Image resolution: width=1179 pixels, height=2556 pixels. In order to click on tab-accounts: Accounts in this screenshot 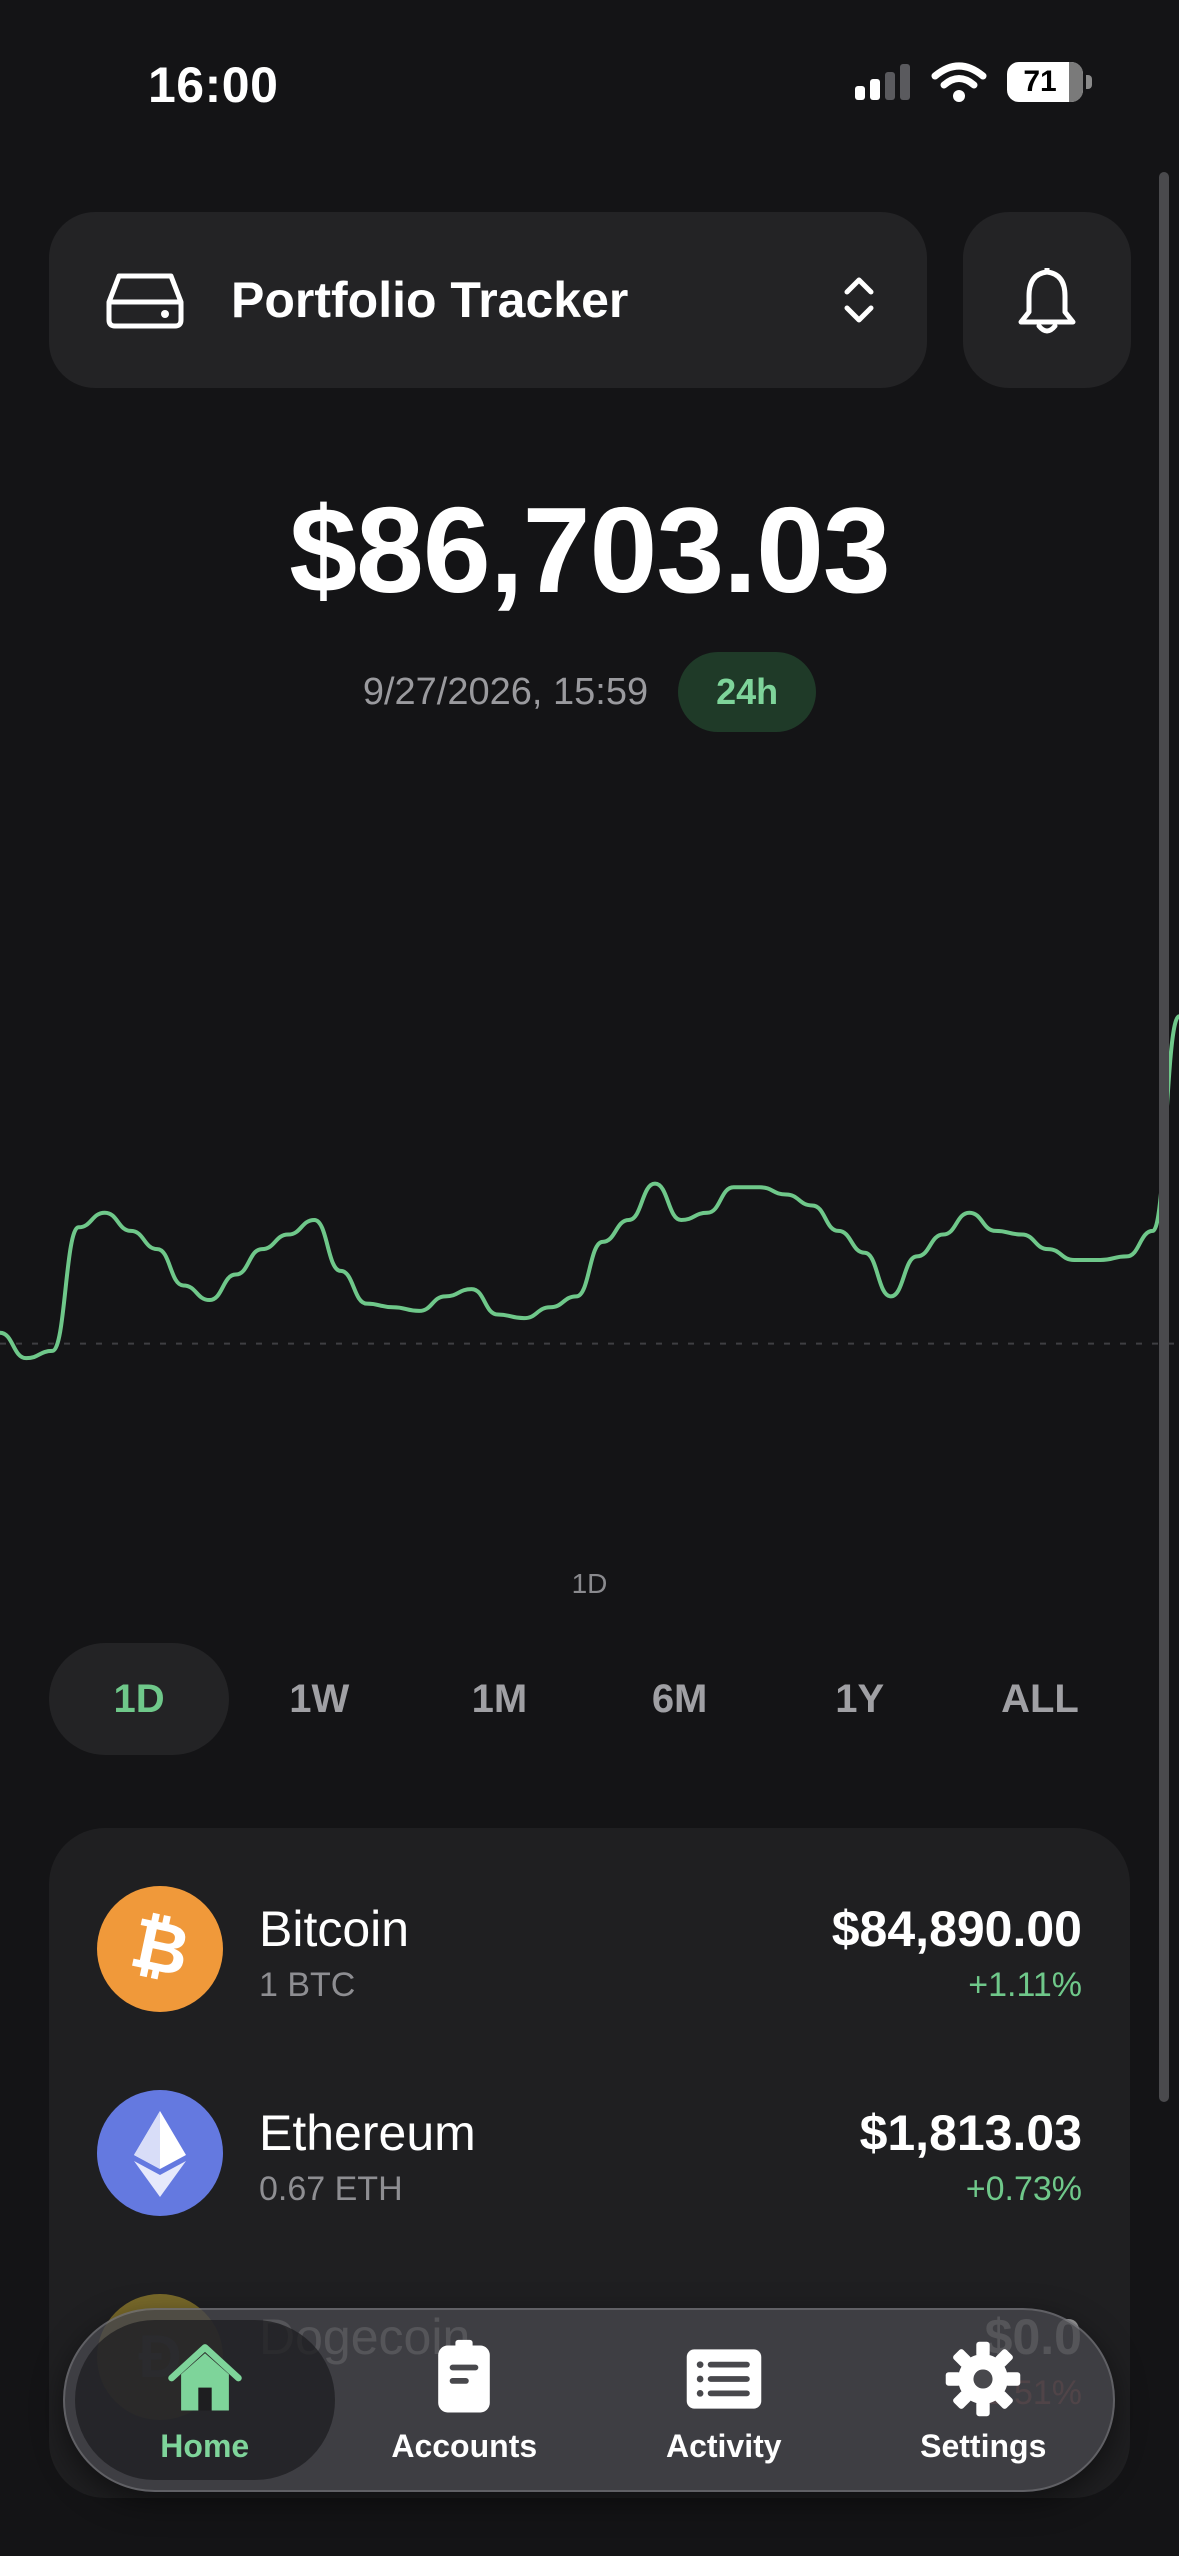, I will do `click(465, 2400)`.